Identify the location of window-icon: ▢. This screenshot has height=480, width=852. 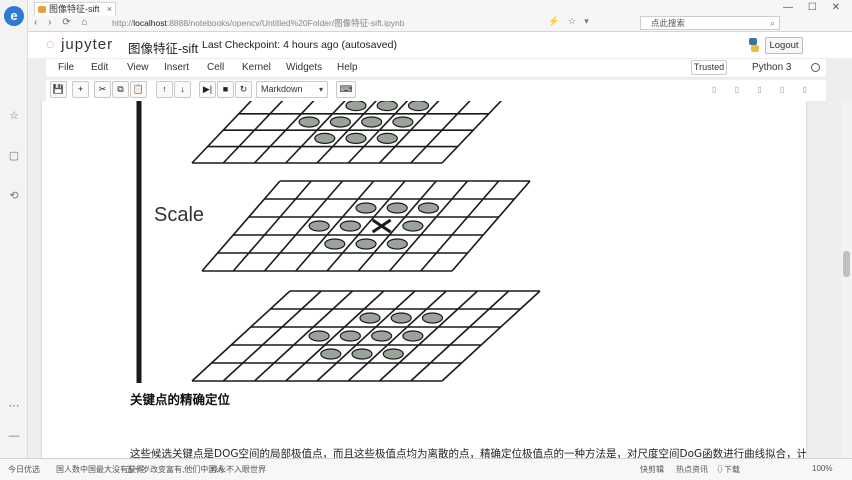
(14, 156).